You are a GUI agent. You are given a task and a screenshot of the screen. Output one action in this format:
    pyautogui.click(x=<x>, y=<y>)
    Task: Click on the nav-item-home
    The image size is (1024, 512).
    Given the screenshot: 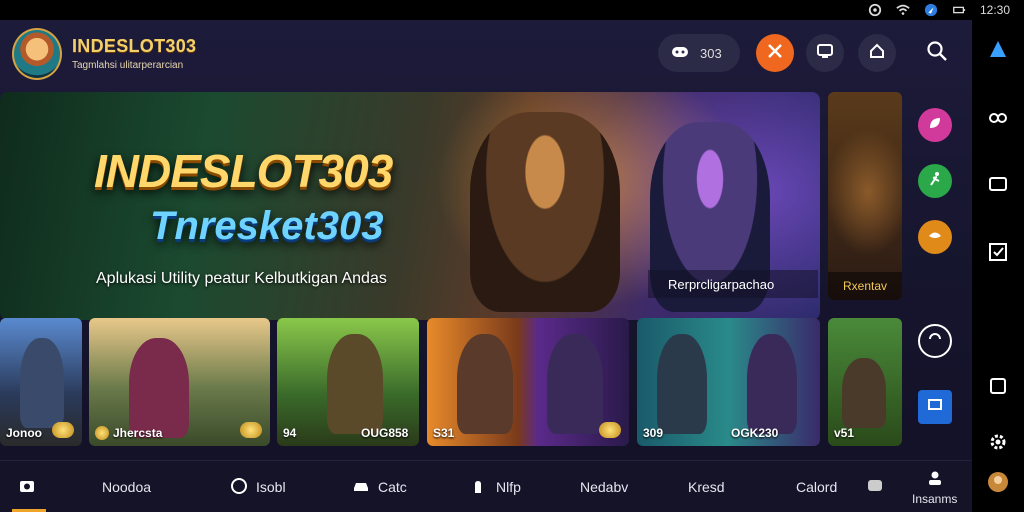 What is the action you would take?
    pyautogui.click(x=27, y=486)
    